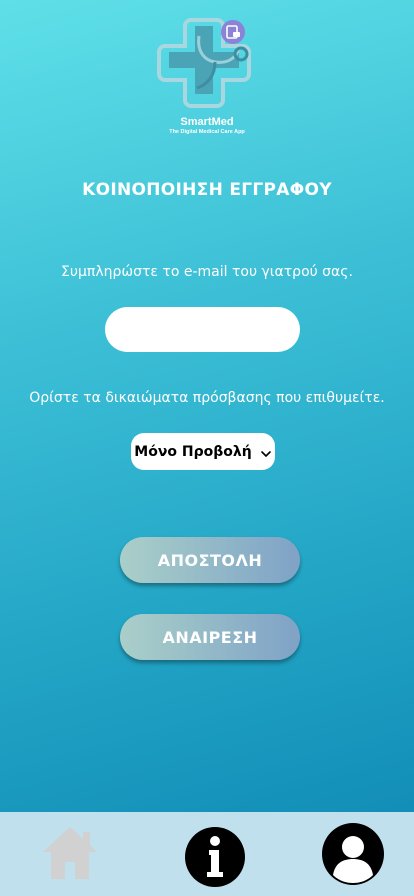 The height and width of the screenshot is (896, 414). Describe the element at coordinates (207, 132) in the screenshot. I see `brand-tagline: The Digital Medical Care App` at that location.